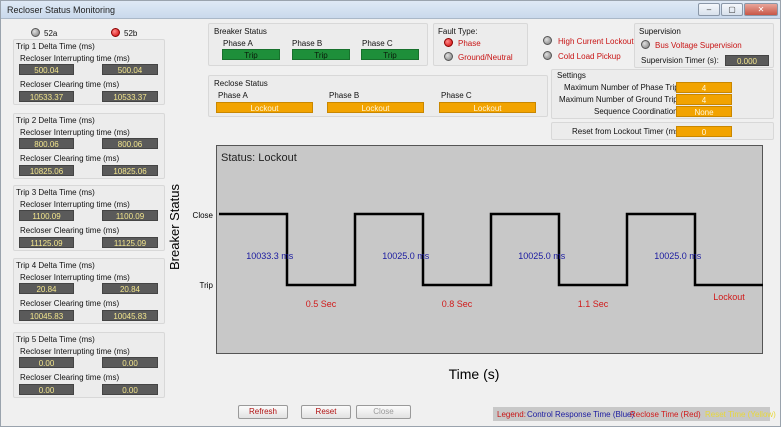 This screenshot has height=428, width=781. Describe the element at coordinates (321, 304) in the screenshot. I see `reclose-time-label: 0.5 Sec` at that location.